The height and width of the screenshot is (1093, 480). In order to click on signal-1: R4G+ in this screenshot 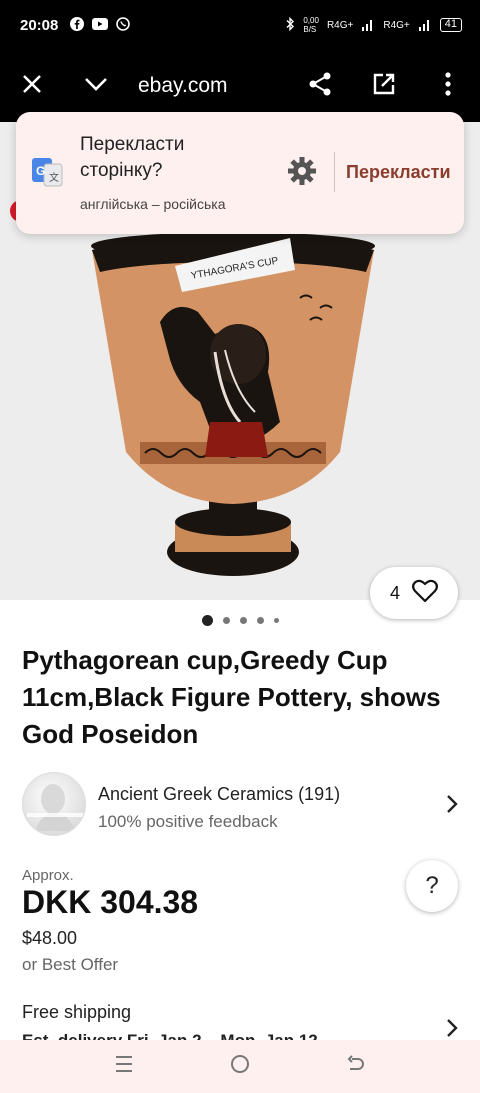, I will do `click(340, 25)`.